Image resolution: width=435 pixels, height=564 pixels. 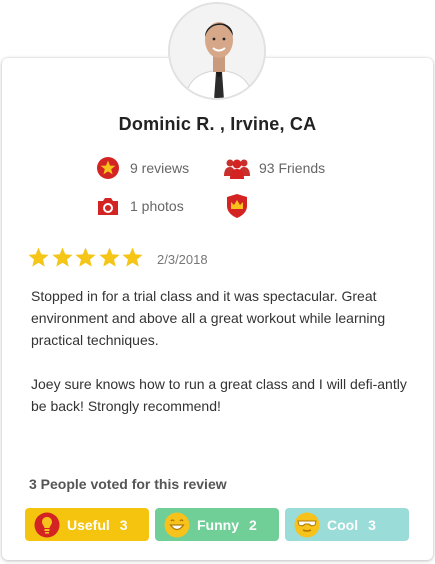 I want to click on useful-button: Useful 3, so click(x=87, y=524).